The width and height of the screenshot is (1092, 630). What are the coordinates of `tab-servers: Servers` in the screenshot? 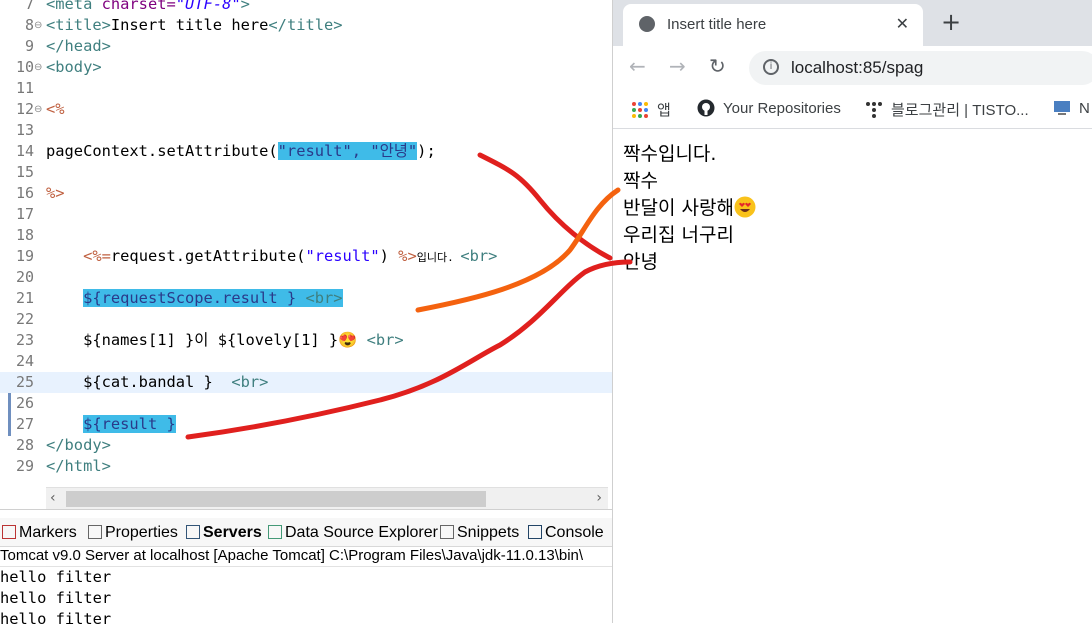 It's located at (224, 533).